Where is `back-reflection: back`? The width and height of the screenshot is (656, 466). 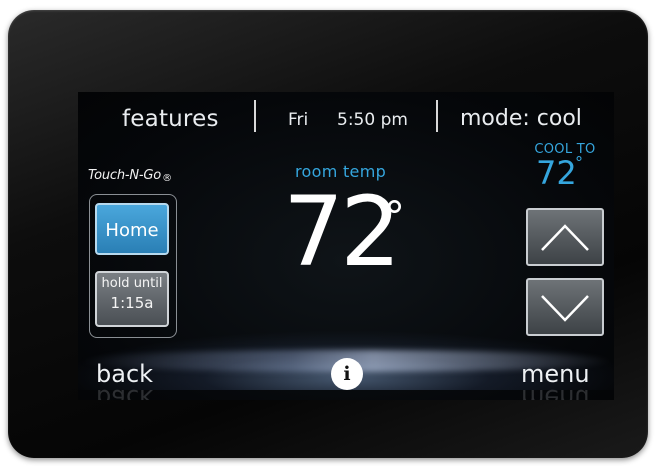
back-reflection: back is located at coordinates (125, 392).